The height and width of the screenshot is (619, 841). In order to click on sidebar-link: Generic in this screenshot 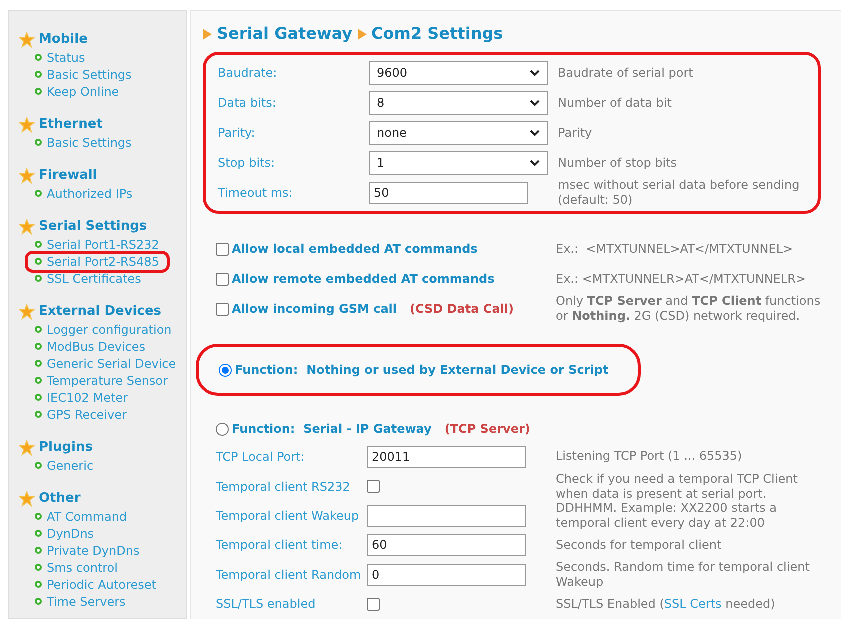, I will do `click(64, 465)`.